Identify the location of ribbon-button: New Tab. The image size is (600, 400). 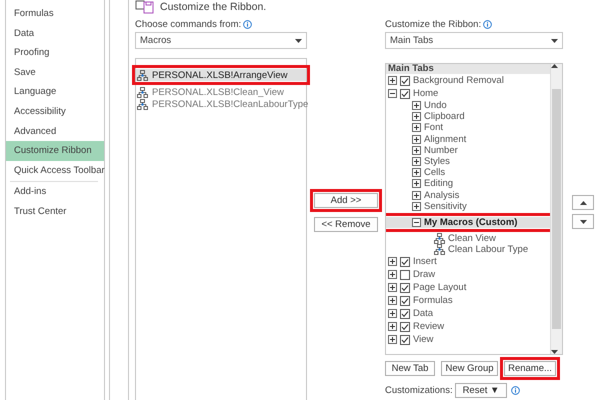
(410, 368).